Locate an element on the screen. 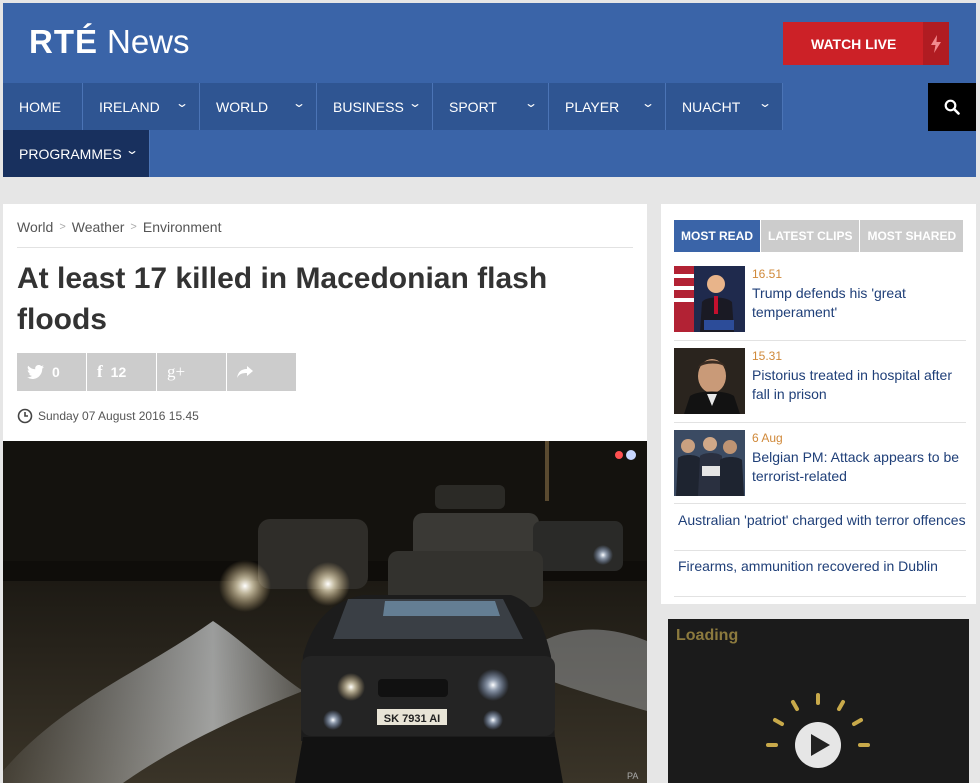 The image size is (980, 783). nav-item-home: HOME is located at coordinates (43, 106).